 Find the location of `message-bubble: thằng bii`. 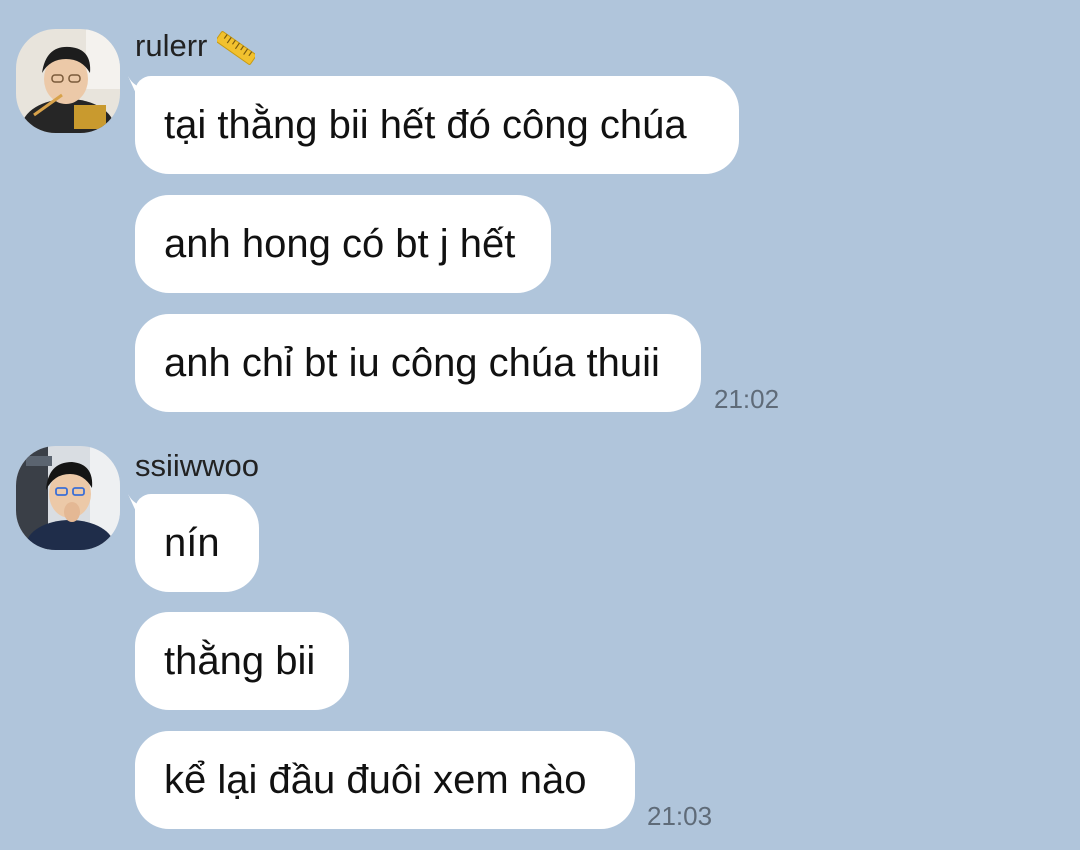

message-bubble: thằng bii is located at coordinates (242, 661).